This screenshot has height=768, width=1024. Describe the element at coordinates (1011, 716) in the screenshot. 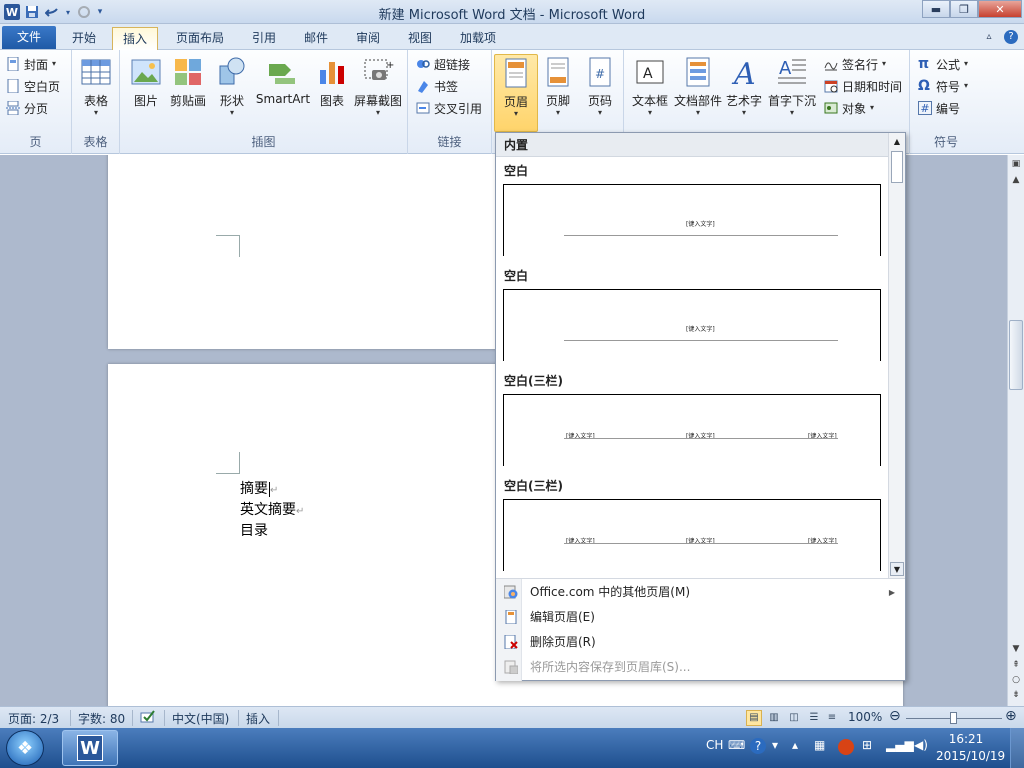

I see `zoom-in-icon: ⊕` at that location.